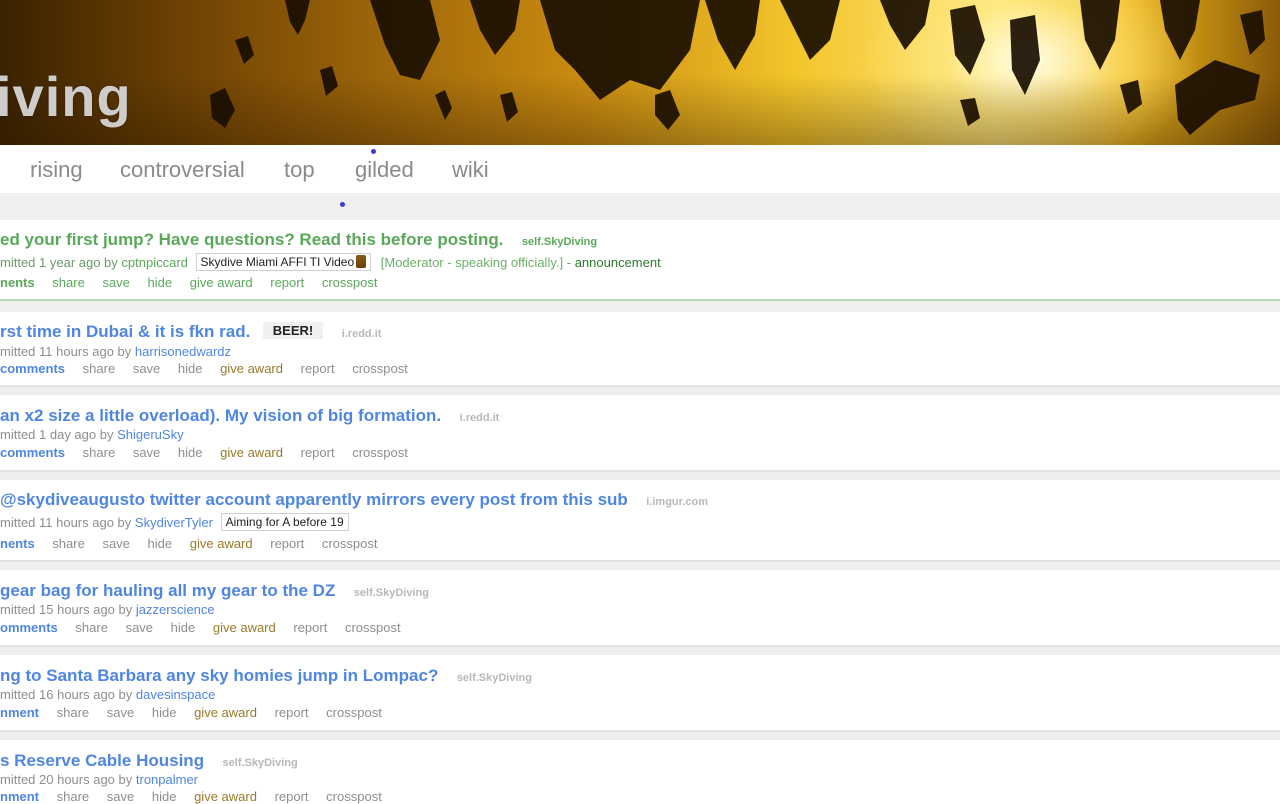 The width and height of the screenshot is (1280, 804). I want to click on post-author: davesinspace, so click(176, 694).